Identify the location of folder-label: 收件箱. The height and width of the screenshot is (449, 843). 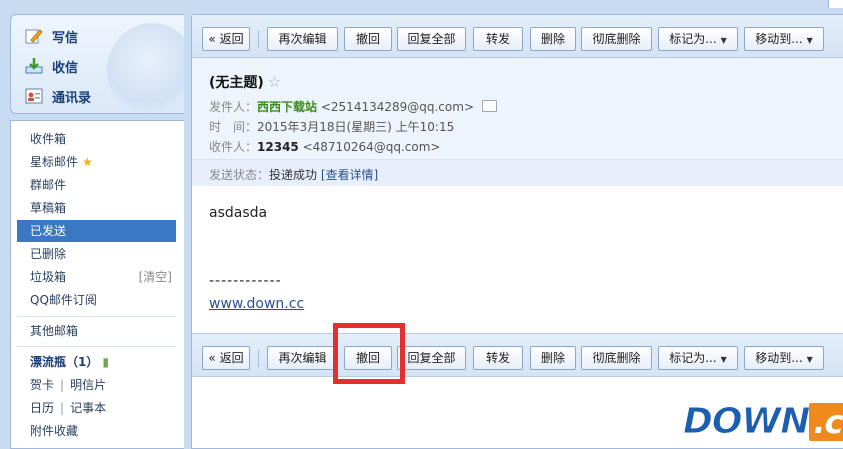
(48, 139).